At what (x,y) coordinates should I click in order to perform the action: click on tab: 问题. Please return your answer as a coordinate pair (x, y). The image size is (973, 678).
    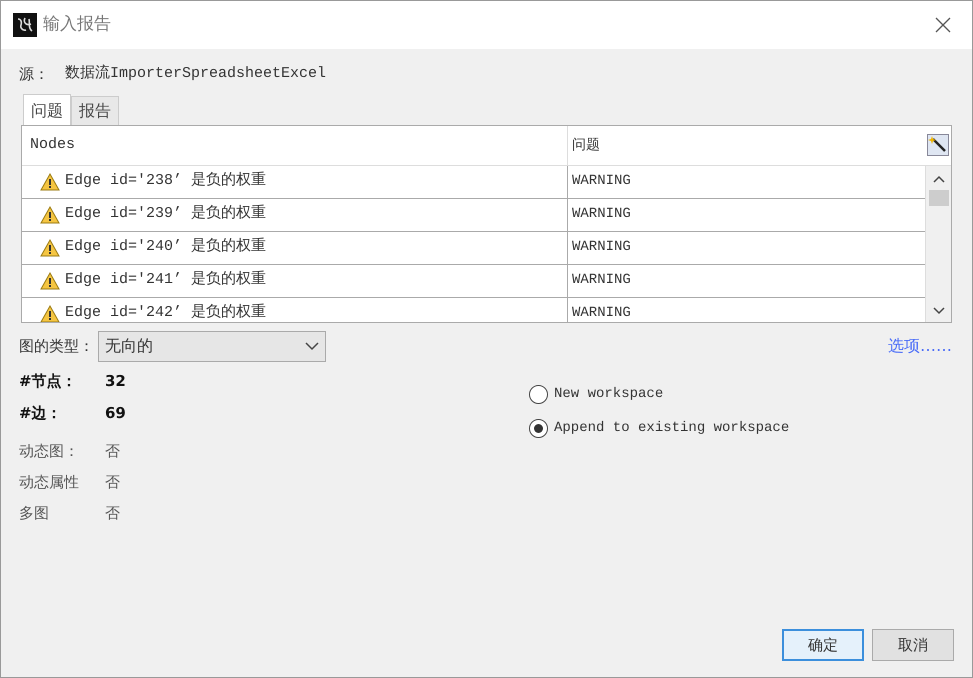
    Looking at the image, I should click on (47, 109).